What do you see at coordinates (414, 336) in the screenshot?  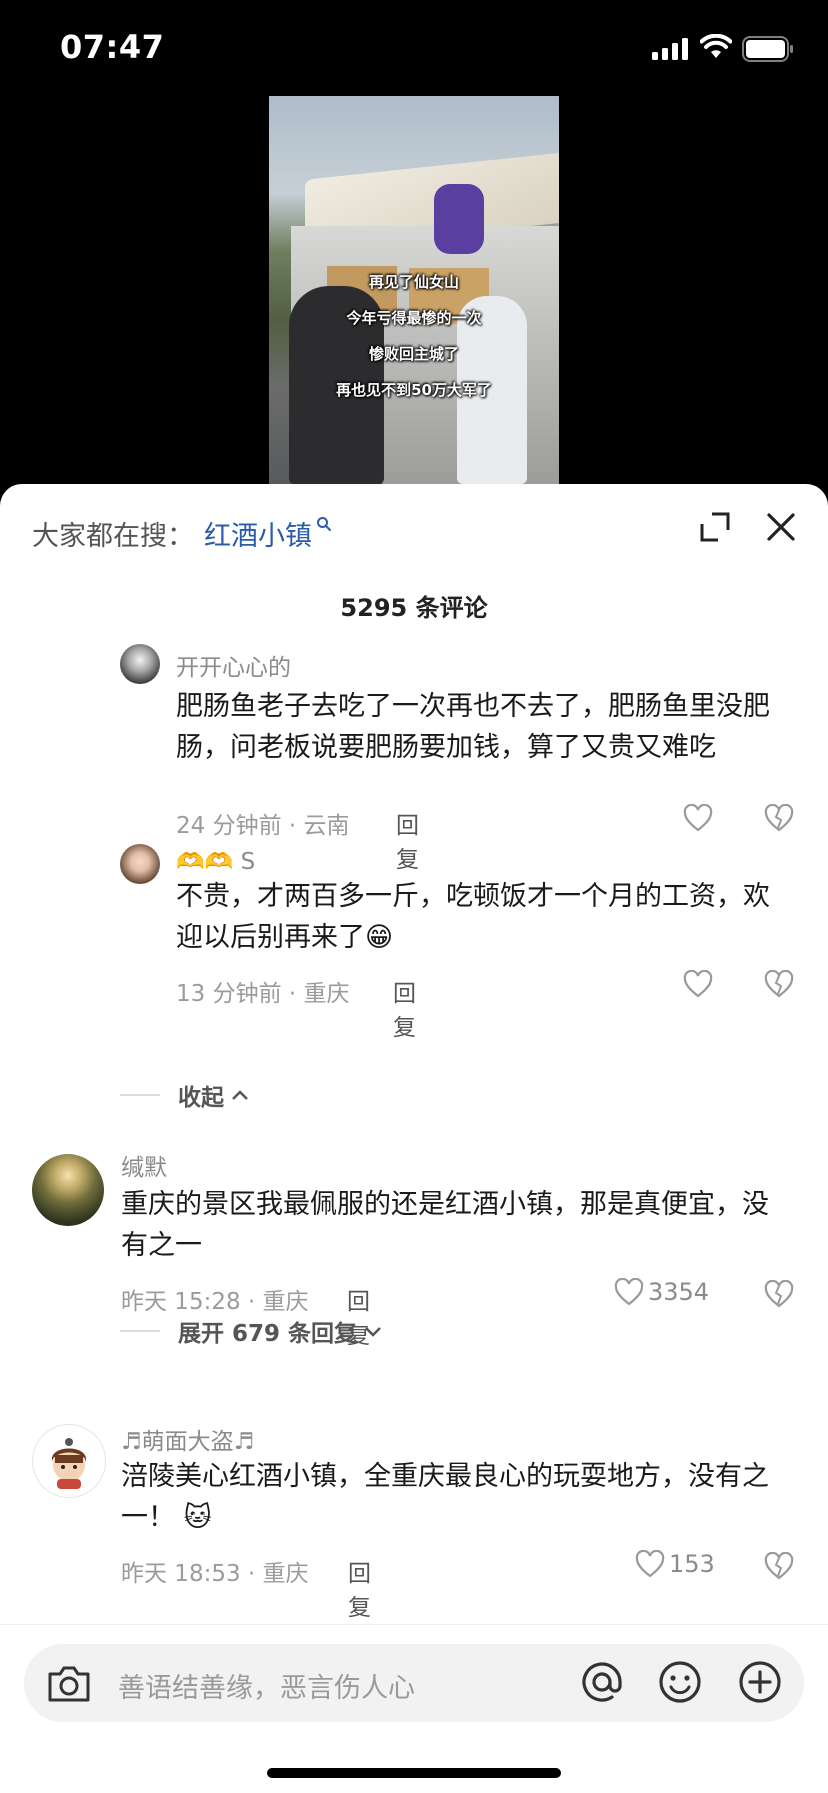 I see `video-captions: 再见了仙女山 今年亏得最惨的一次 惨败回主城了 再也见不到50万大军了` at bounding box center [414, 336].